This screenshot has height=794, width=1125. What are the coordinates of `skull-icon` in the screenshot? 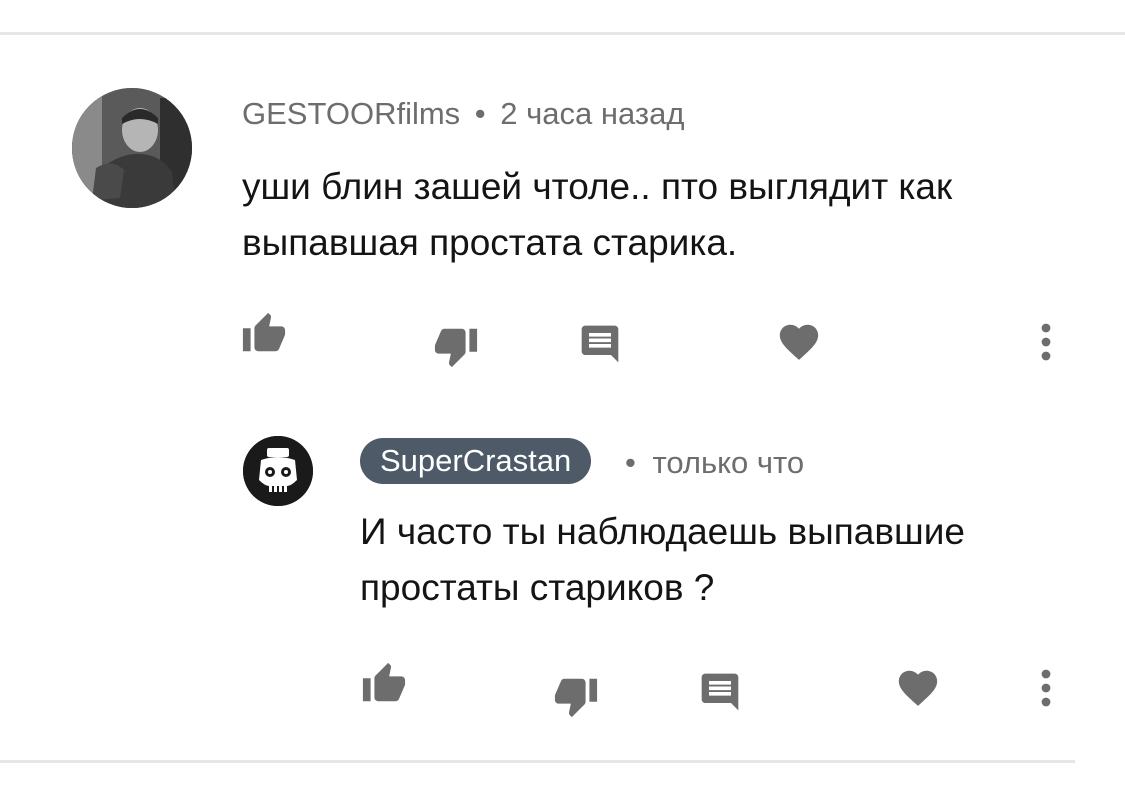 It's located at (278, 471).